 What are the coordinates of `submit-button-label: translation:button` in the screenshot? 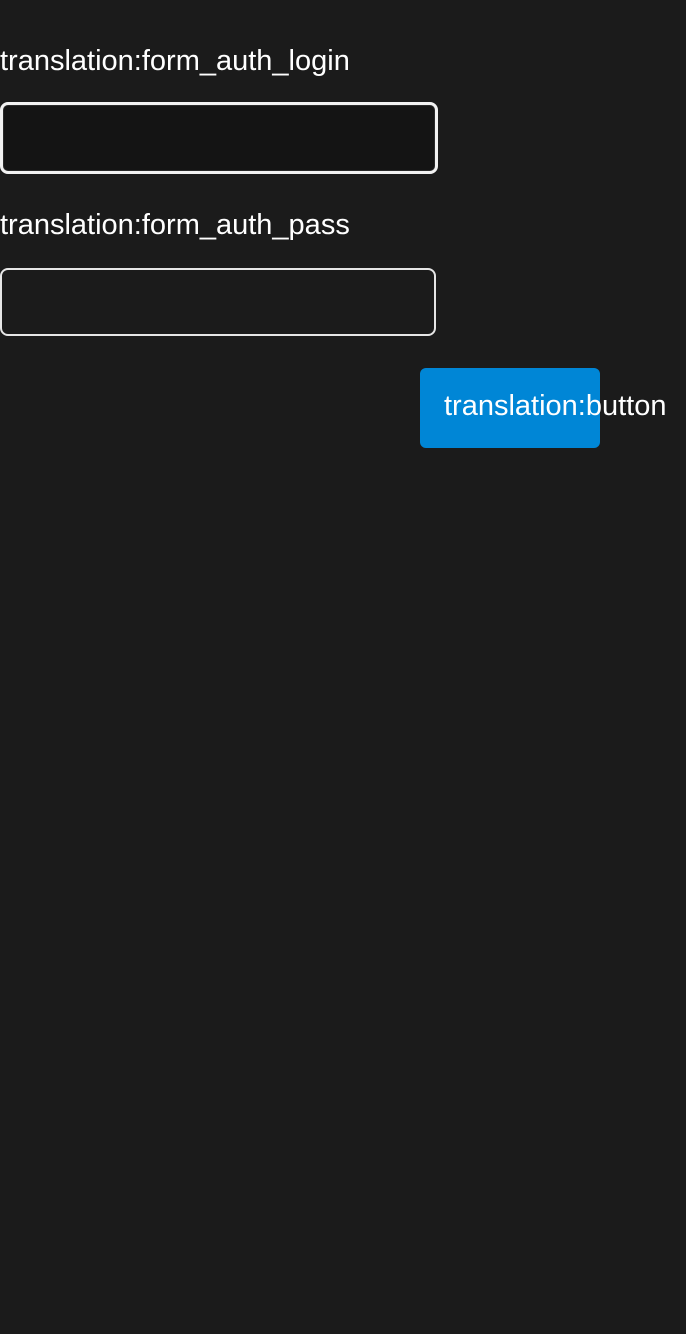 It's located at (555, 406).